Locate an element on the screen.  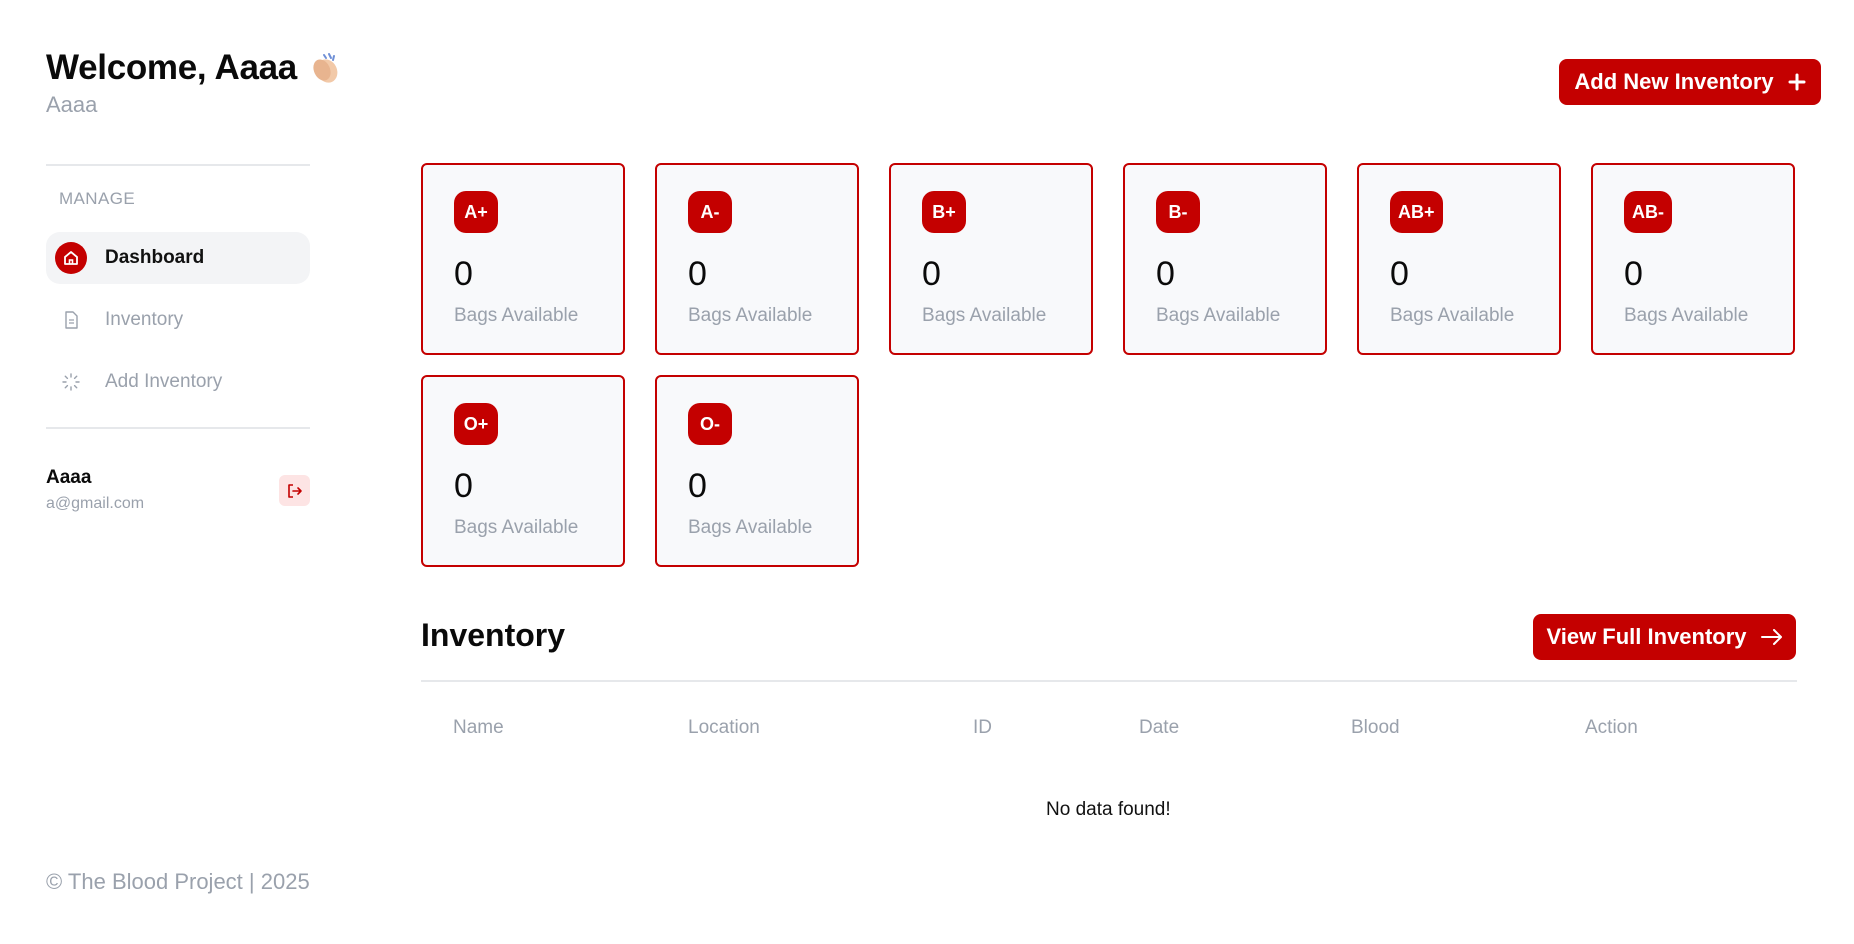
sidebar-item-label: Dashboard is located at coordinates (155, 257).